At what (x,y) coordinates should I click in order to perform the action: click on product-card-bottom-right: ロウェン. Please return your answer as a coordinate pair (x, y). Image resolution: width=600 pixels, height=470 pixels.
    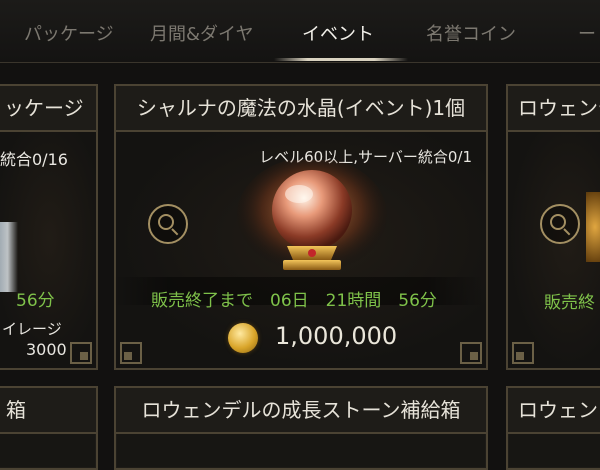
    Looking at the image, I should click on (553, 428).